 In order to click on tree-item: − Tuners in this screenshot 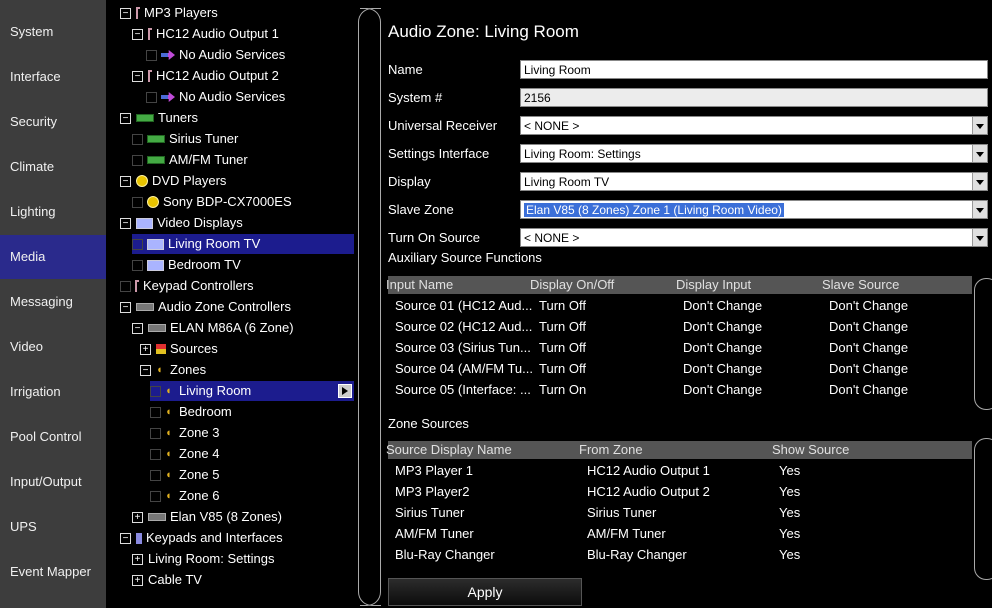, I will do `click(159, 118)`.